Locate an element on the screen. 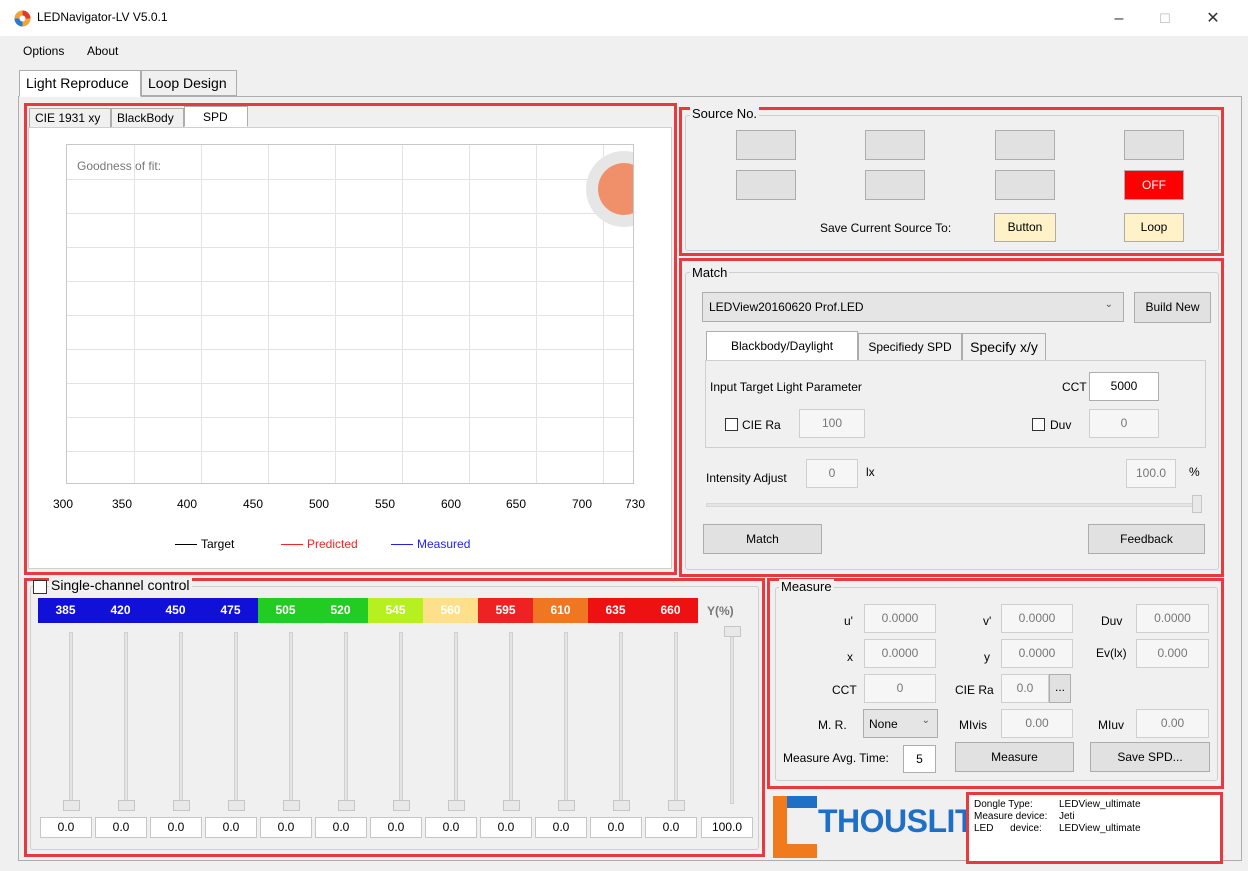  chevron-down-icon: ⌄ is located at coordinates (1108, 304).